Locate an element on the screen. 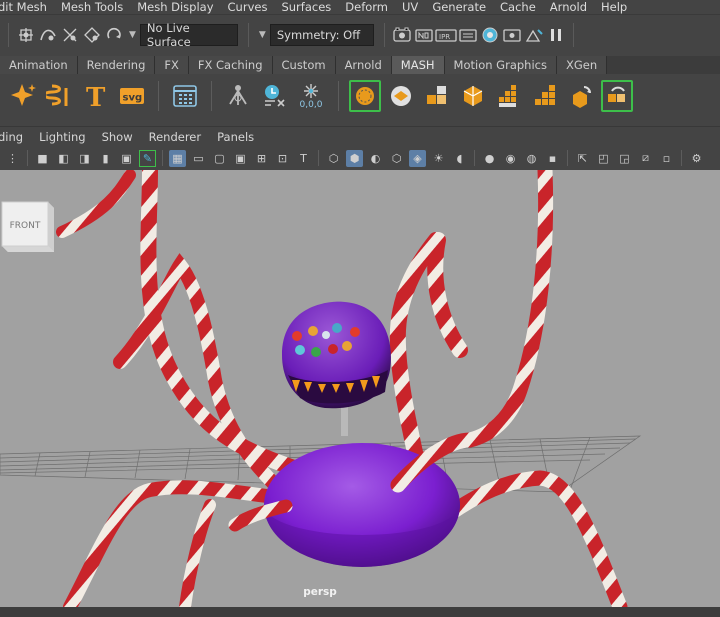  snap-to-curve-icon is located at coordinates (48, 35).